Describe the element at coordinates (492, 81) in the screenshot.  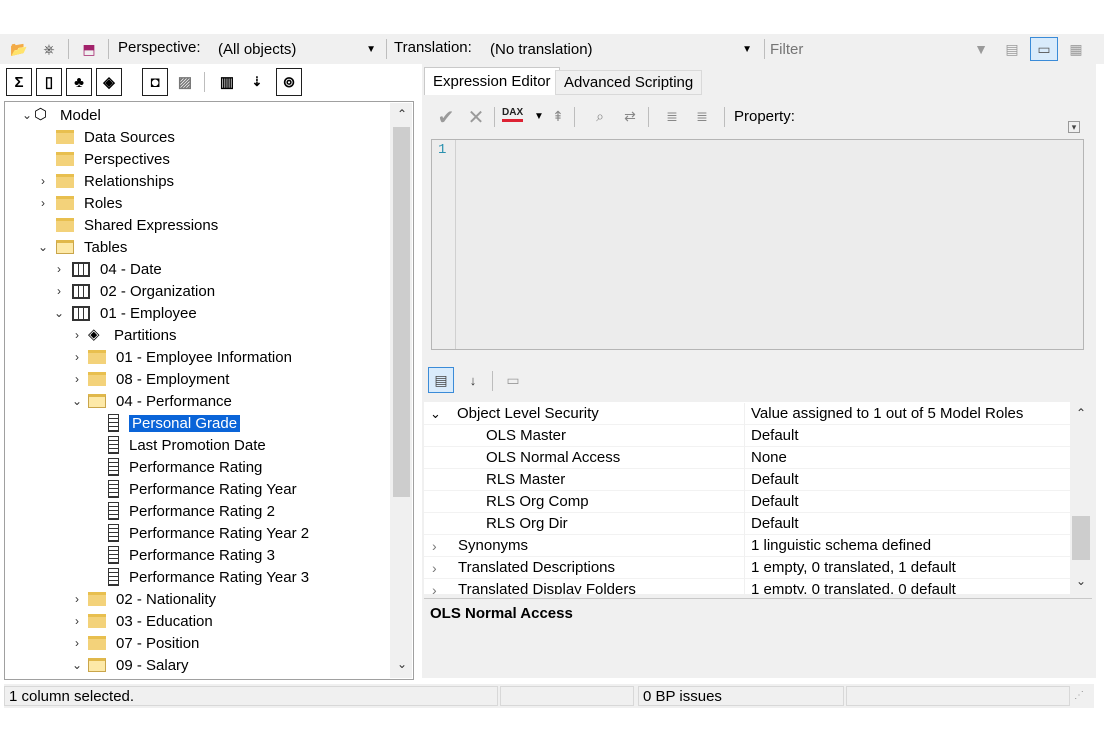
I see `tab-expression-editor: Expression Editor` at that location.